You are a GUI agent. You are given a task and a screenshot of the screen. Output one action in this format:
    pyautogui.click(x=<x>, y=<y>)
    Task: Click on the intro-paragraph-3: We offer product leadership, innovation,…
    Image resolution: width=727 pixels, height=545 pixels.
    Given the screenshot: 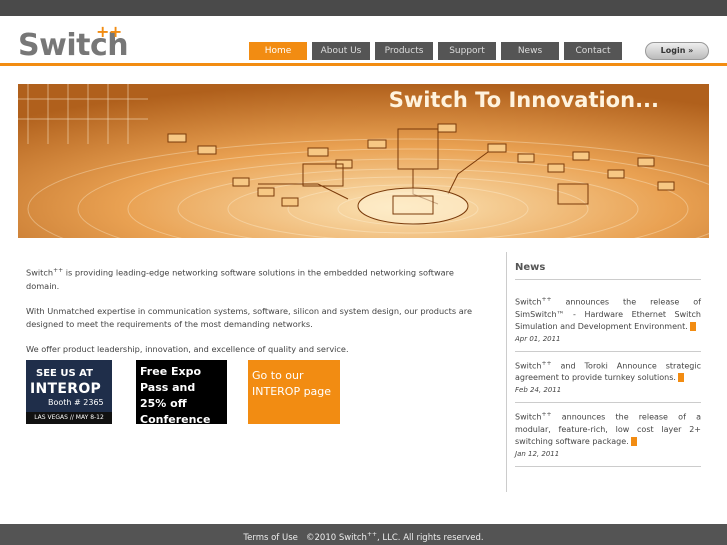 What is the action you would take?
    pyautogui.click(x=187, y=348)
    